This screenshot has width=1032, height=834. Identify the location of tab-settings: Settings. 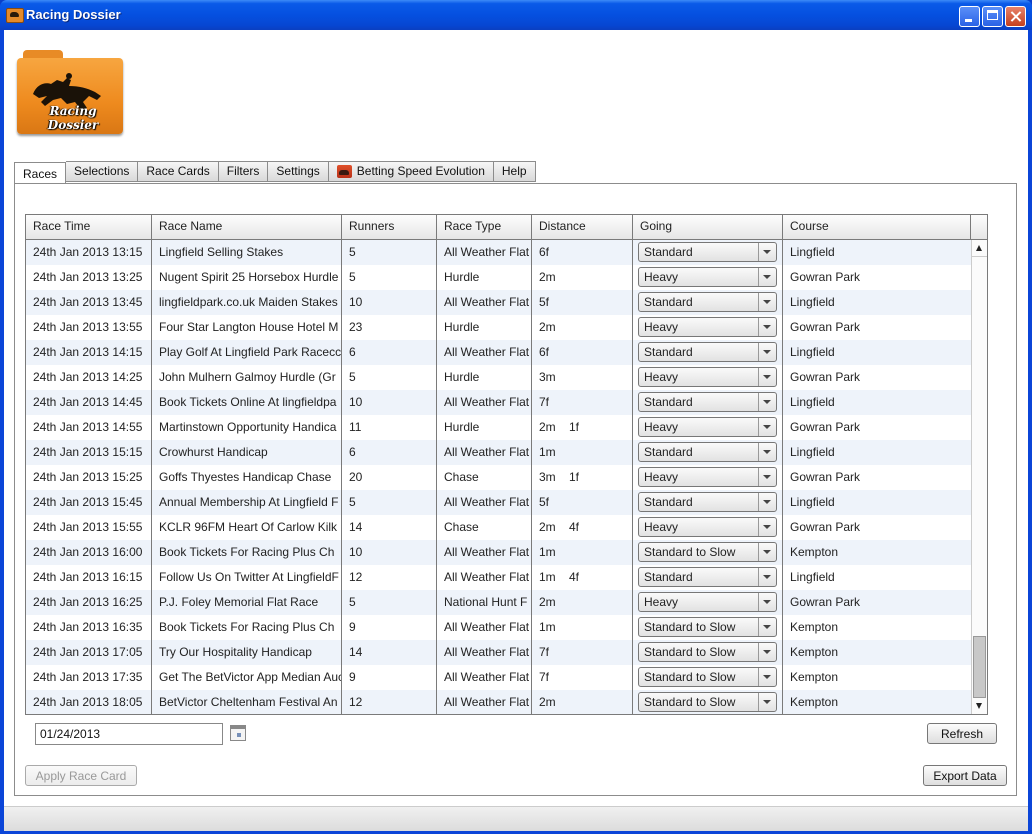
(298, 171).